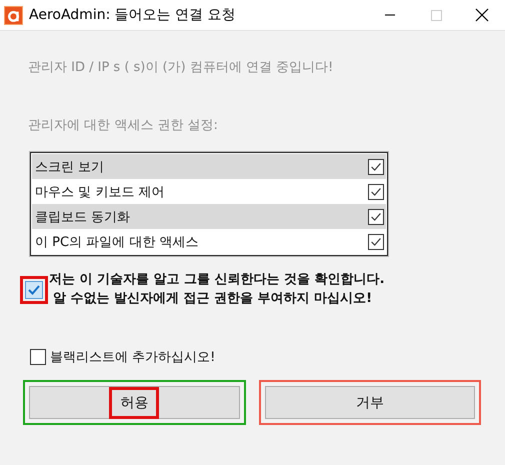  I want to click on allow-button: 허용, so click(134, 402).